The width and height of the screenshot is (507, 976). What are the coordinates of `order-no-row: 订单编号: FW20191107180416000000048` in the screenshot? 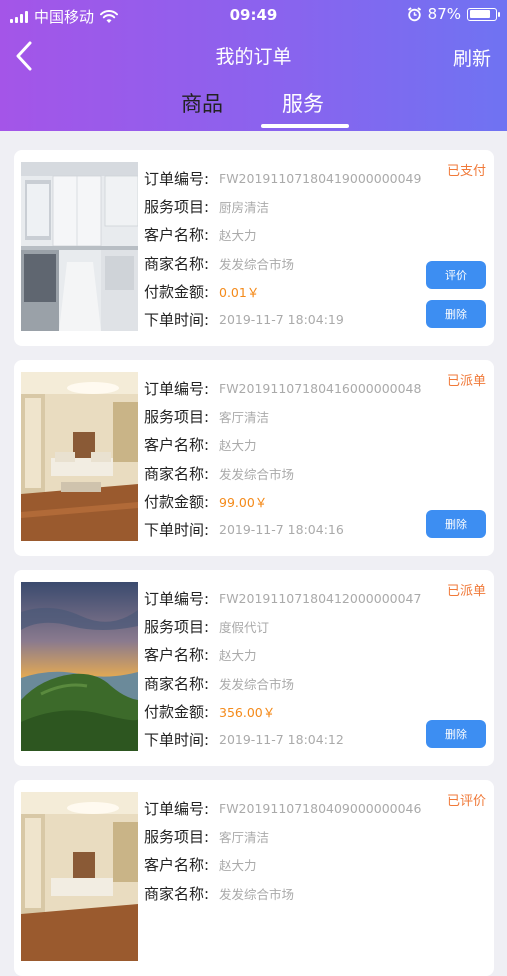 It's located at (282, 388).